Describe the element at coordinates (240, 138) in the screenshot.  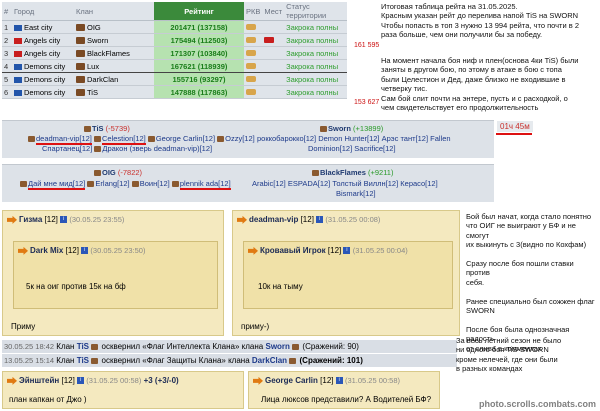
I see `player-link: Ozzy[12]` at that location.